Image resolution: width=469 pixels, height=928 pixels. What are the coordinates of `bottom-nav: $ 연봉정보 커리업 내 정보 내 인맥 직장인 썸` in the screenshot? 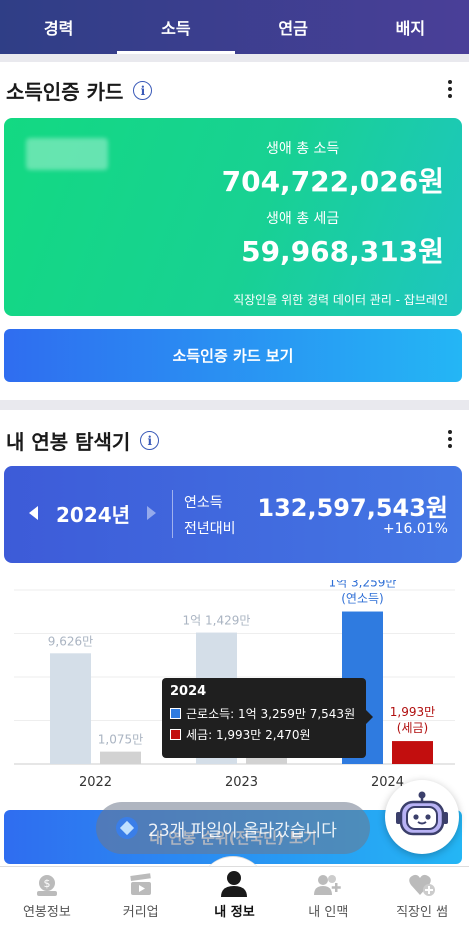 It's located at (234, 897).